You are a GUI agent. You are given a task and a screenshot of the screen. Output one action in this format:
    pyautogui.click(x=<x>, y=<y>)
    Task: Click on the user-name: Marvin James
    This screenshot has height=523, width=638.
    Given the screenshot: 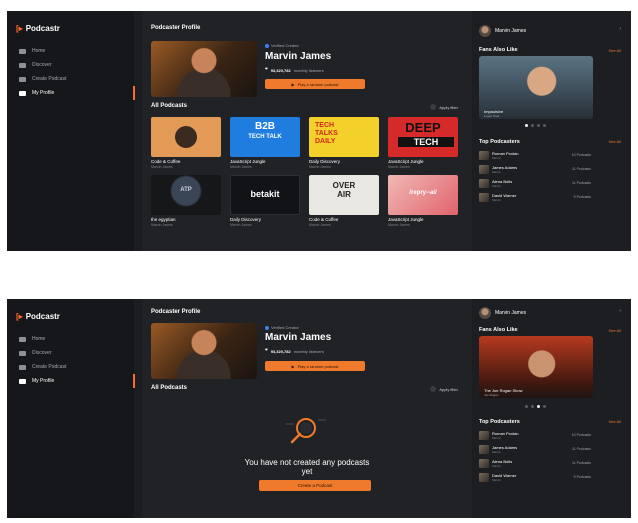 What is the action you would take?
    pyautogui.click(x=511, y=31)
    